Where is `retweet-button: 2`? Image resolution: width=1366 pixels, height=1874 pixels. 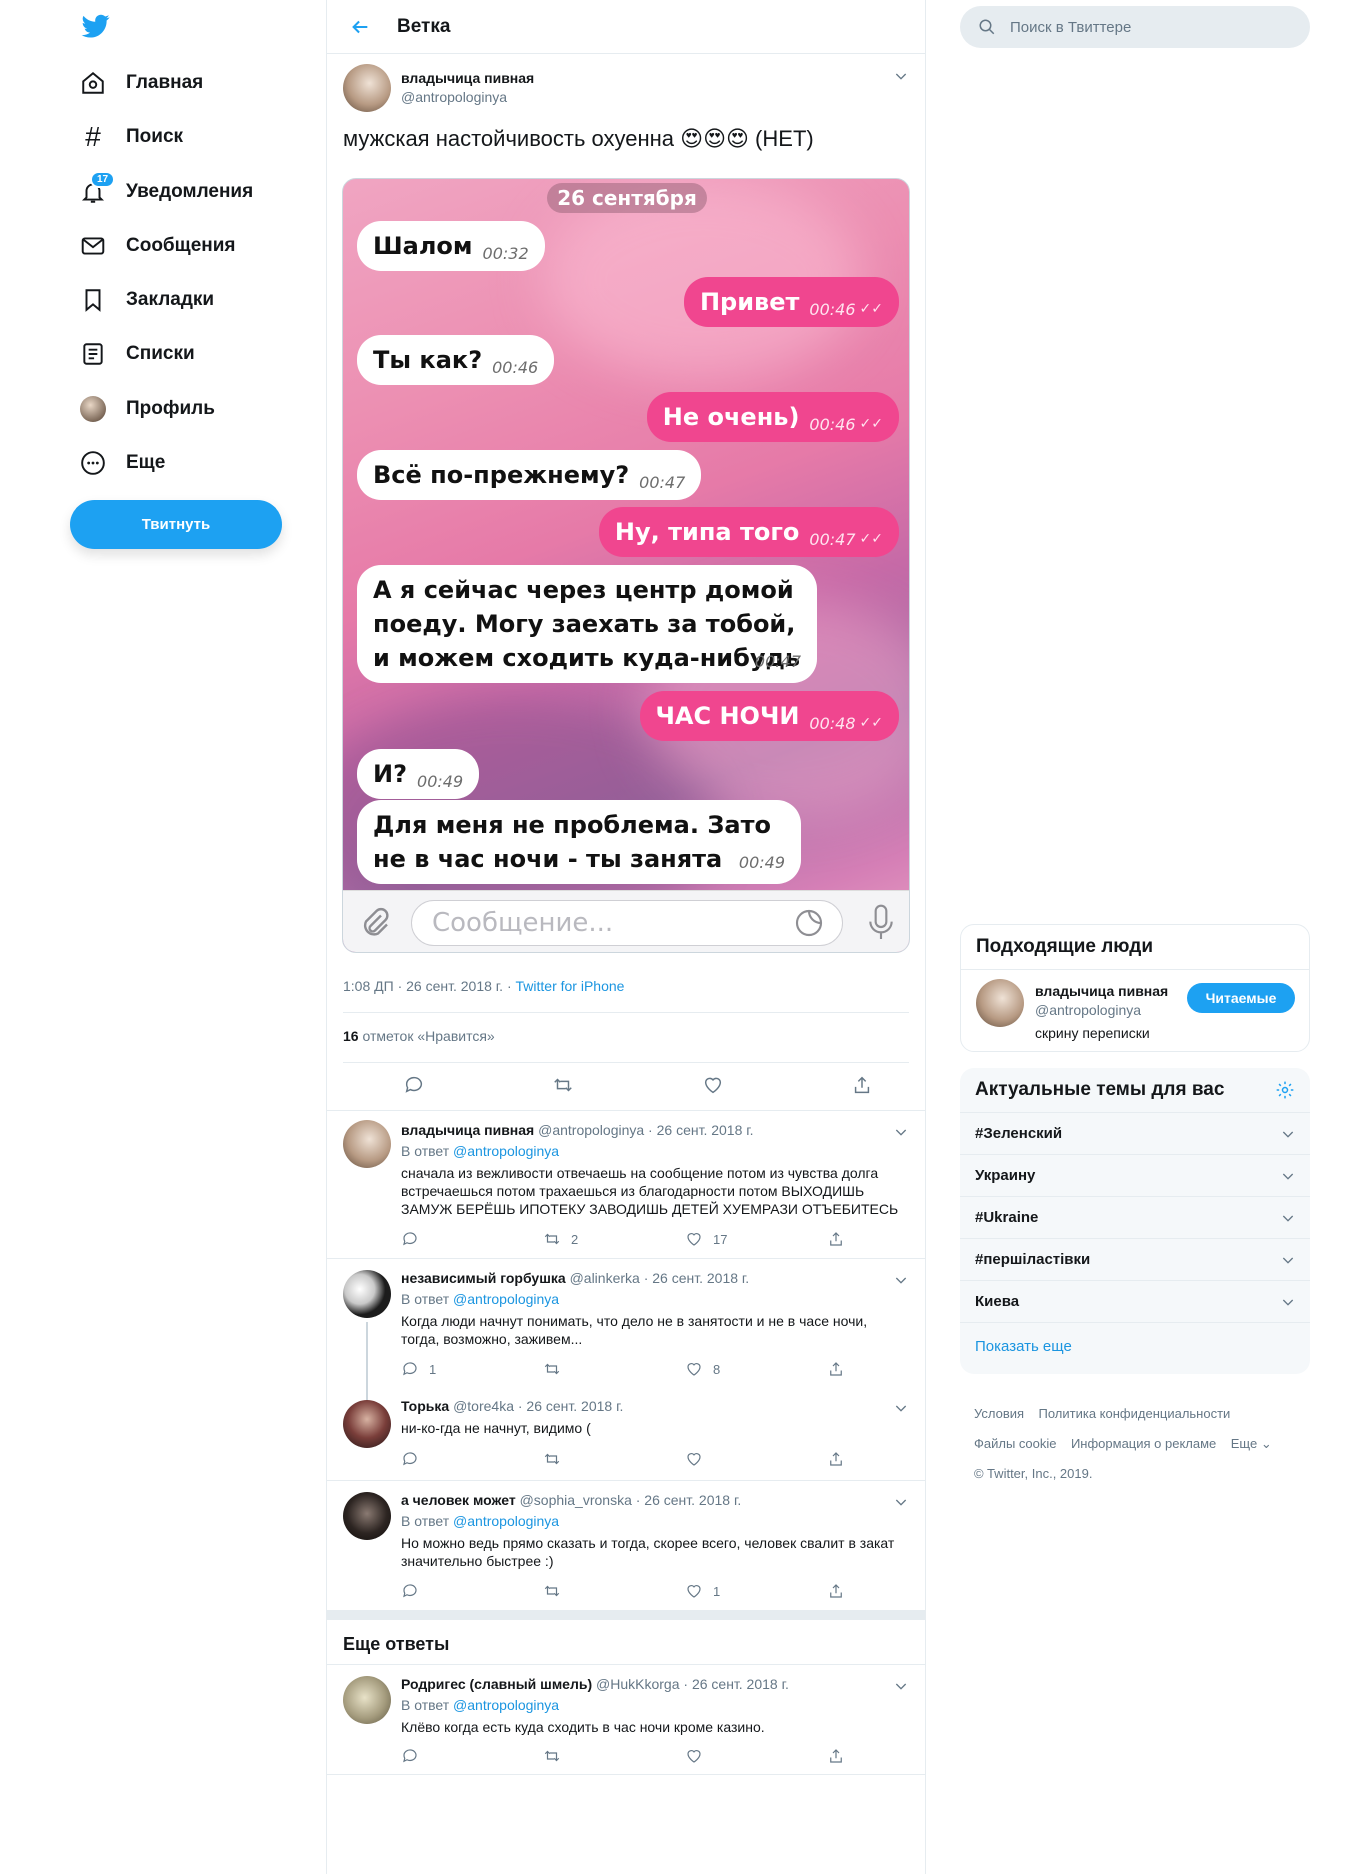 retweet-button: 2 is located at coordinates (614, 1239).